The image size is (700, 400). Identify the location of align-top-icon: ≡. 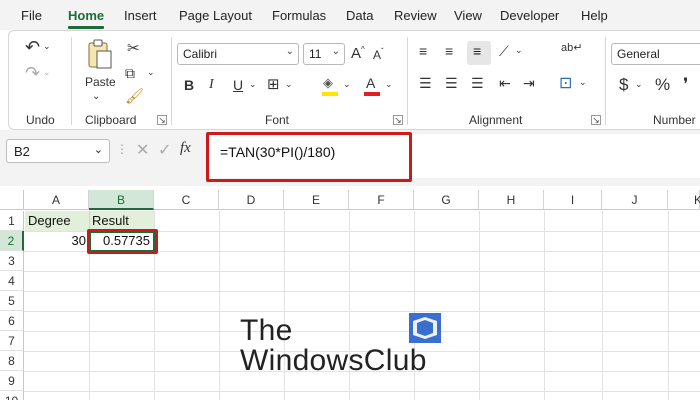
(423, 51).